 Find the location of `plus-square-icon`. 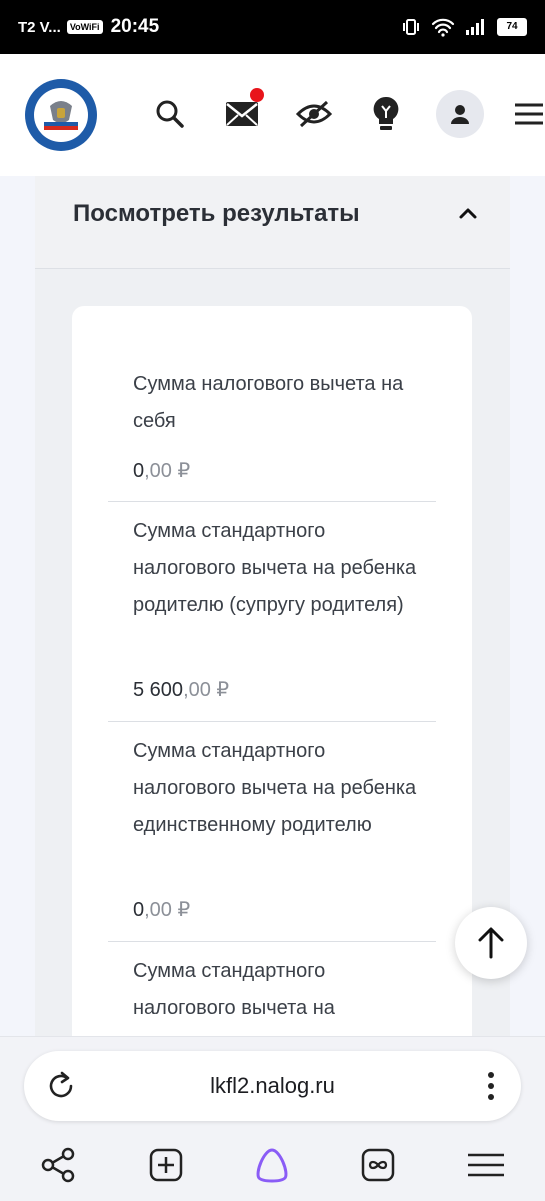

plus-square-icon is located at coordinates (166, 1165).